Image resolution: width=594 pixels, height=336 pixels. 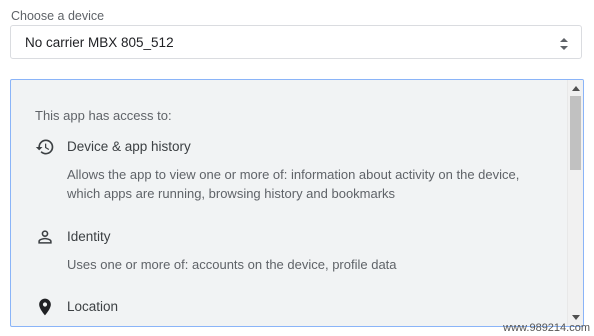 I want to click on scrollbar-thumb, so click(x=575, y=133).